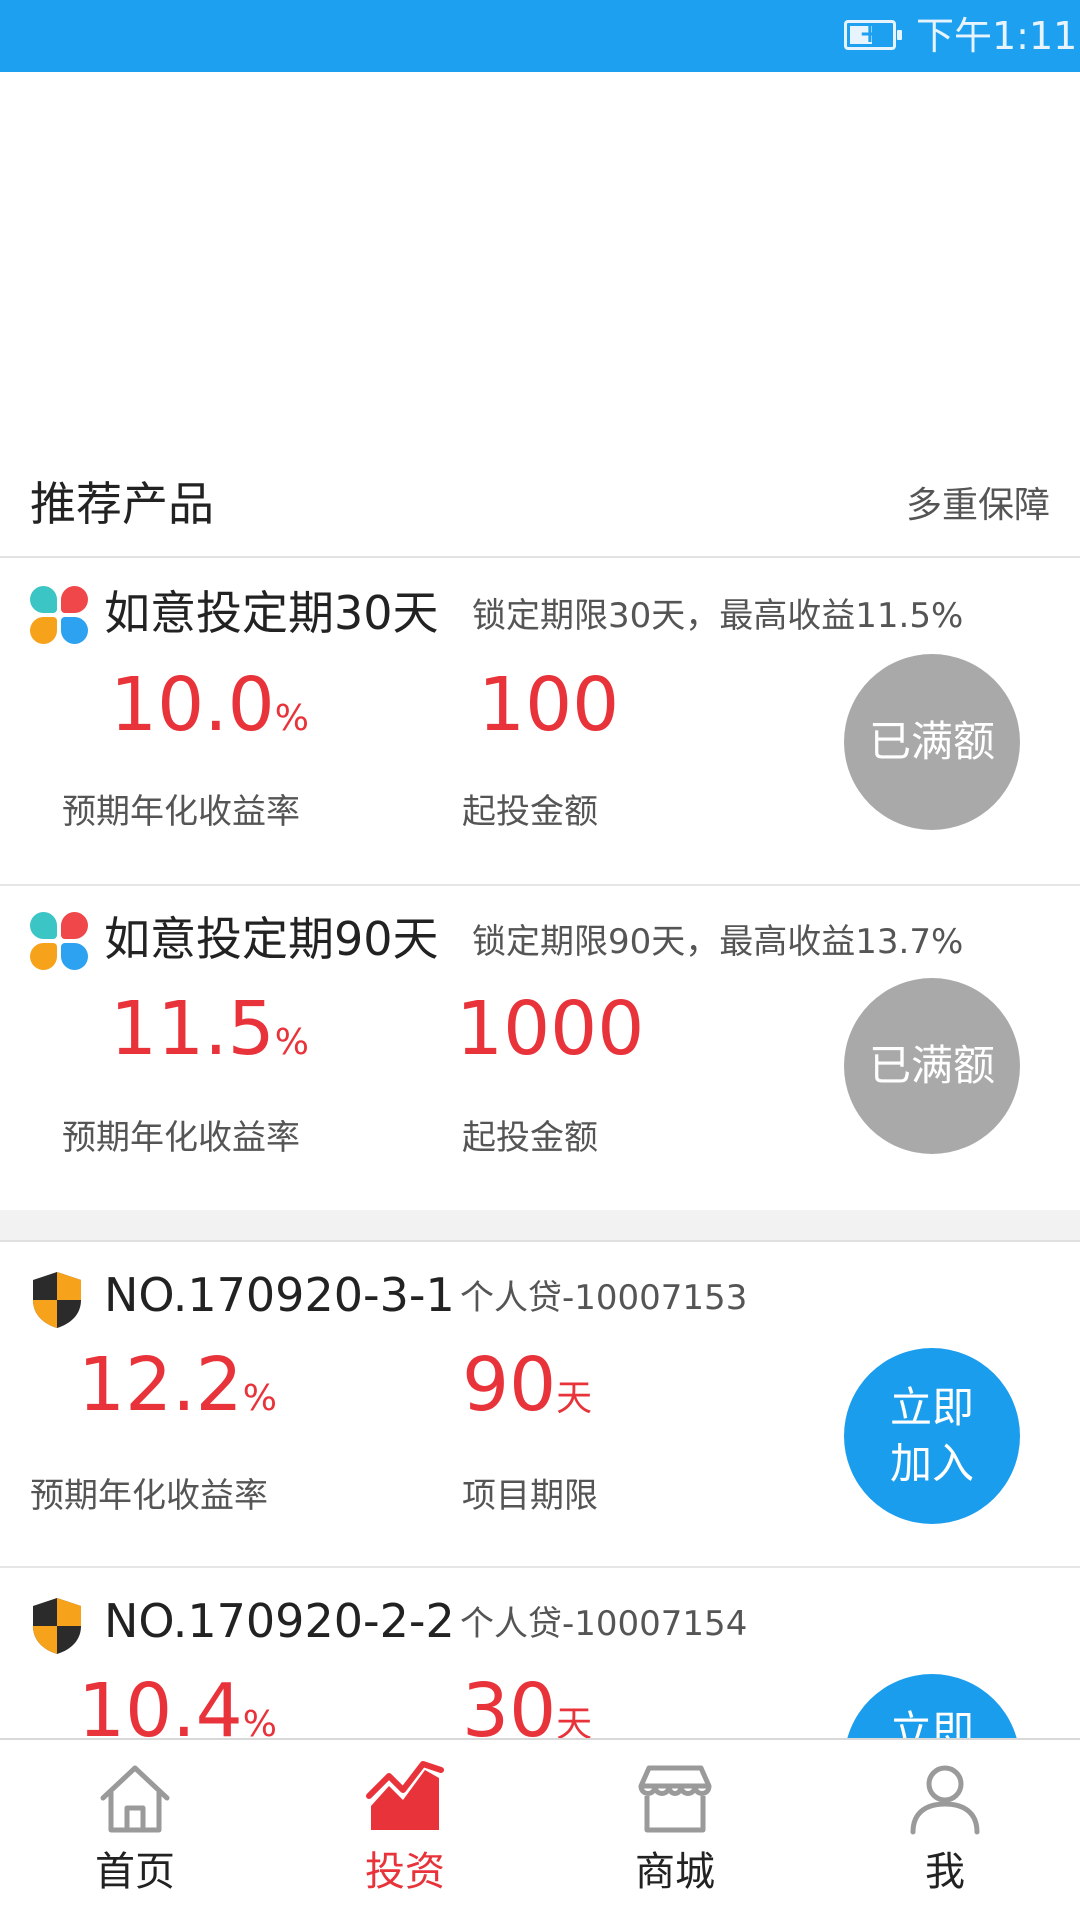 This screenshot has height=1920, width=1080. I want to click on loan-desc: 个人贷-10007153, so click(604, 1298).